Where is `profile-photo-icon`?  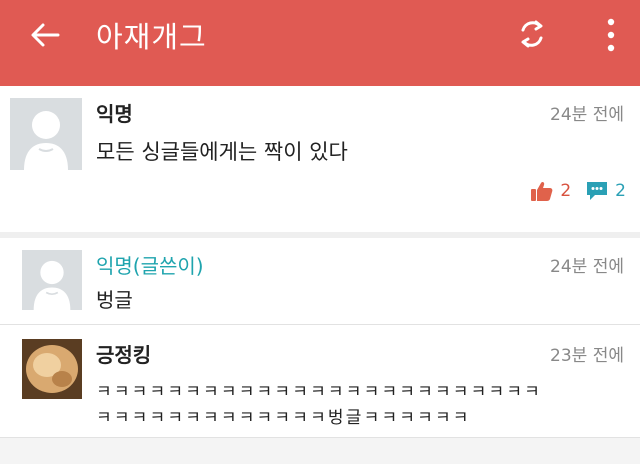
profile-photo-icon is located at coordinates (52, 369).